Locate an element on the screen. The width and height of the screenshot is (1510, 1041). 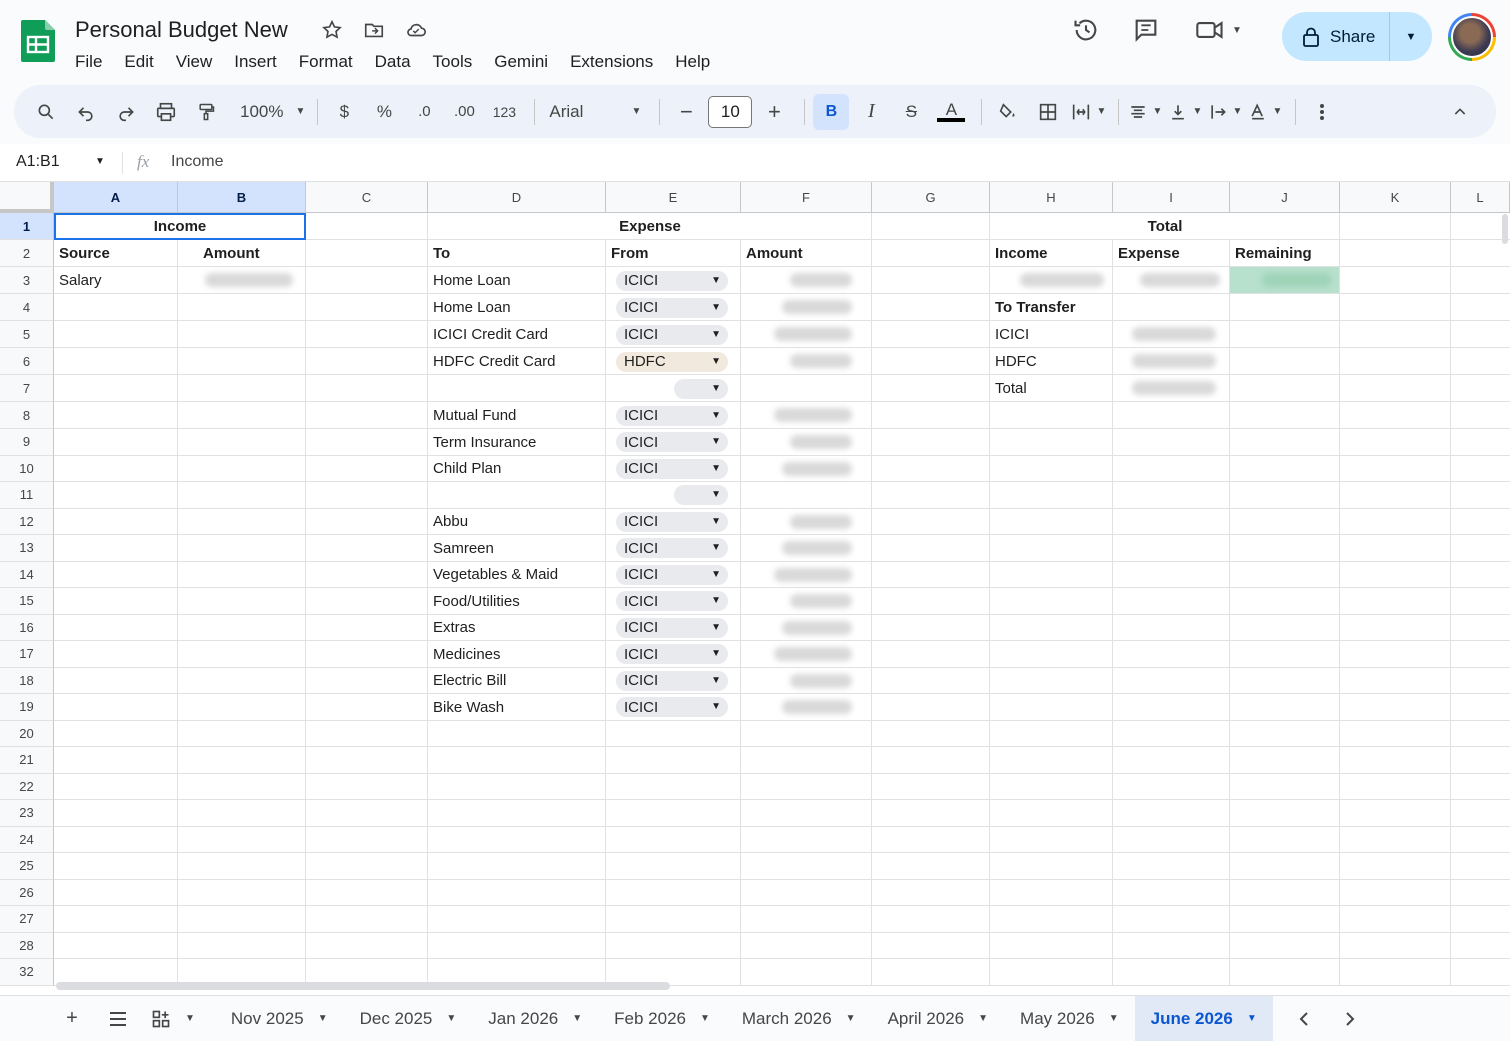
sheet-list-caret-icon: ▼ is located at coordinates (190, 1018).